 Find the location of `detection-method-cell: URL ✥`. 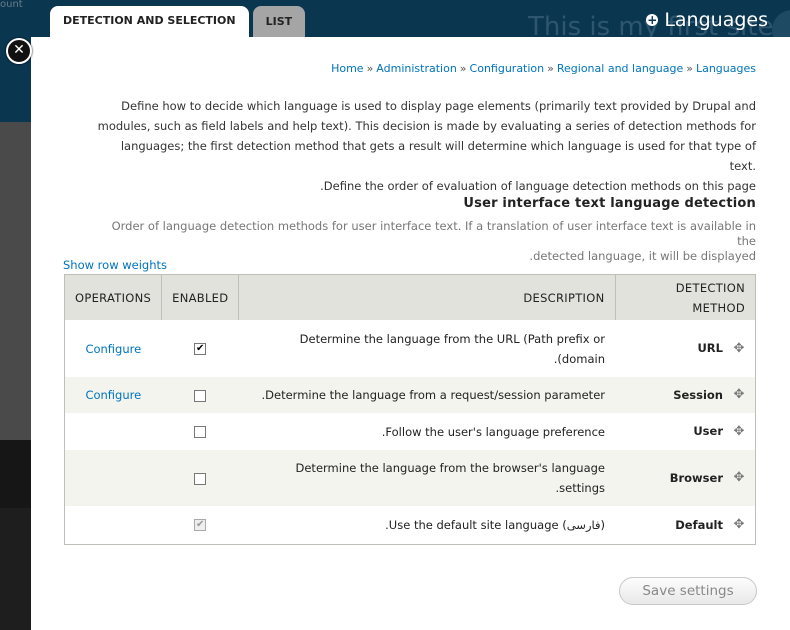

detection-method-cell: URL ✥ is located at coordinates (685, 348).